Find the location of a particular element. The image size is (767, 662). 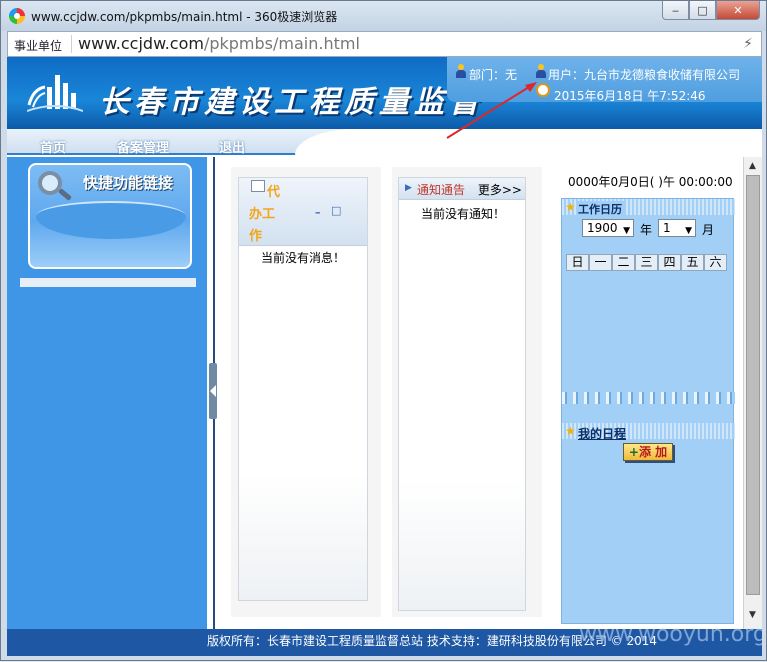

notice-empty-message: 当前没有通知！ is located at coordinates (463, 214).